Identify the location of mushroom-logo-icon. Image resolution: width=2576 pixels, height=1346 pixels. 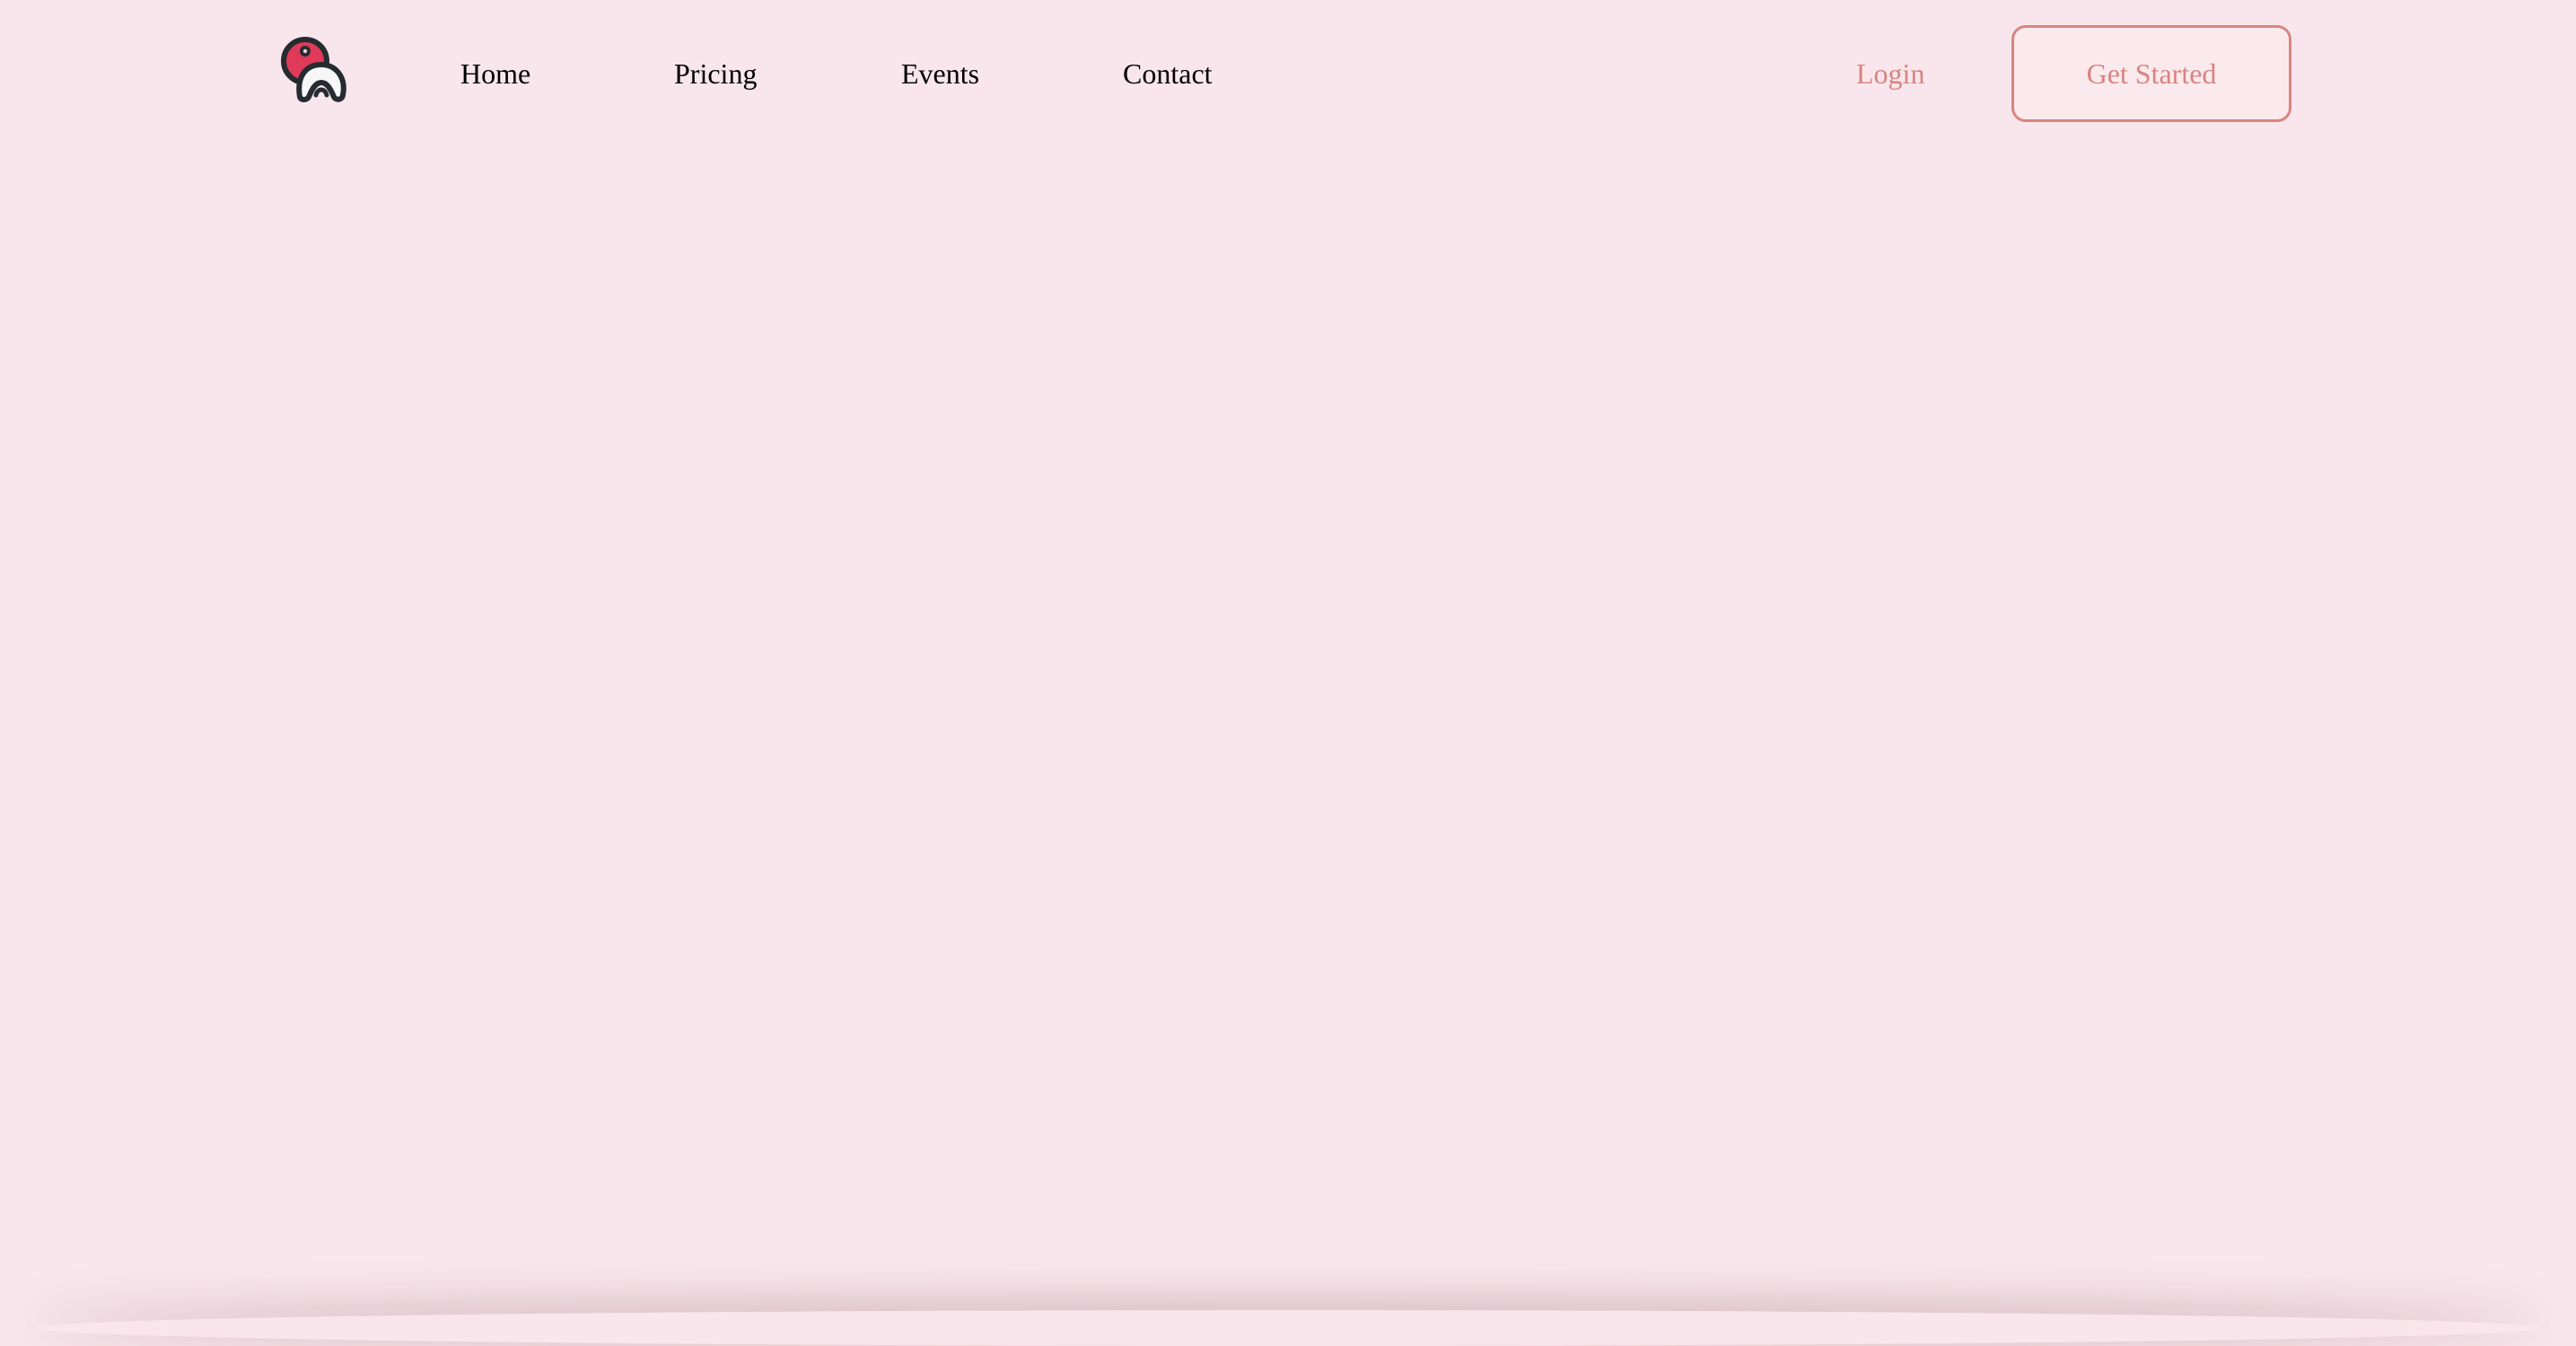
(313, 70).